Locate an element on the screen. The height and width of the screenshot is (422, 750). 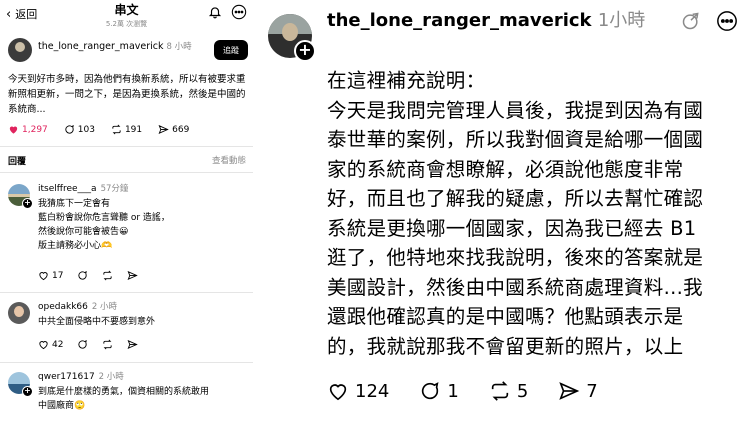
like-button: 42 is located at coordinates (50, 344).